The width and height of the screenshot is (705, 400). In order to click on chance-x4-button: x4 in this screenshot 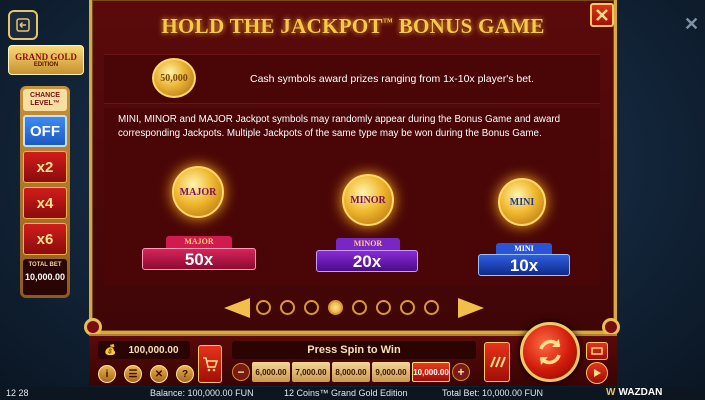, I will do `click(45, 203)`.